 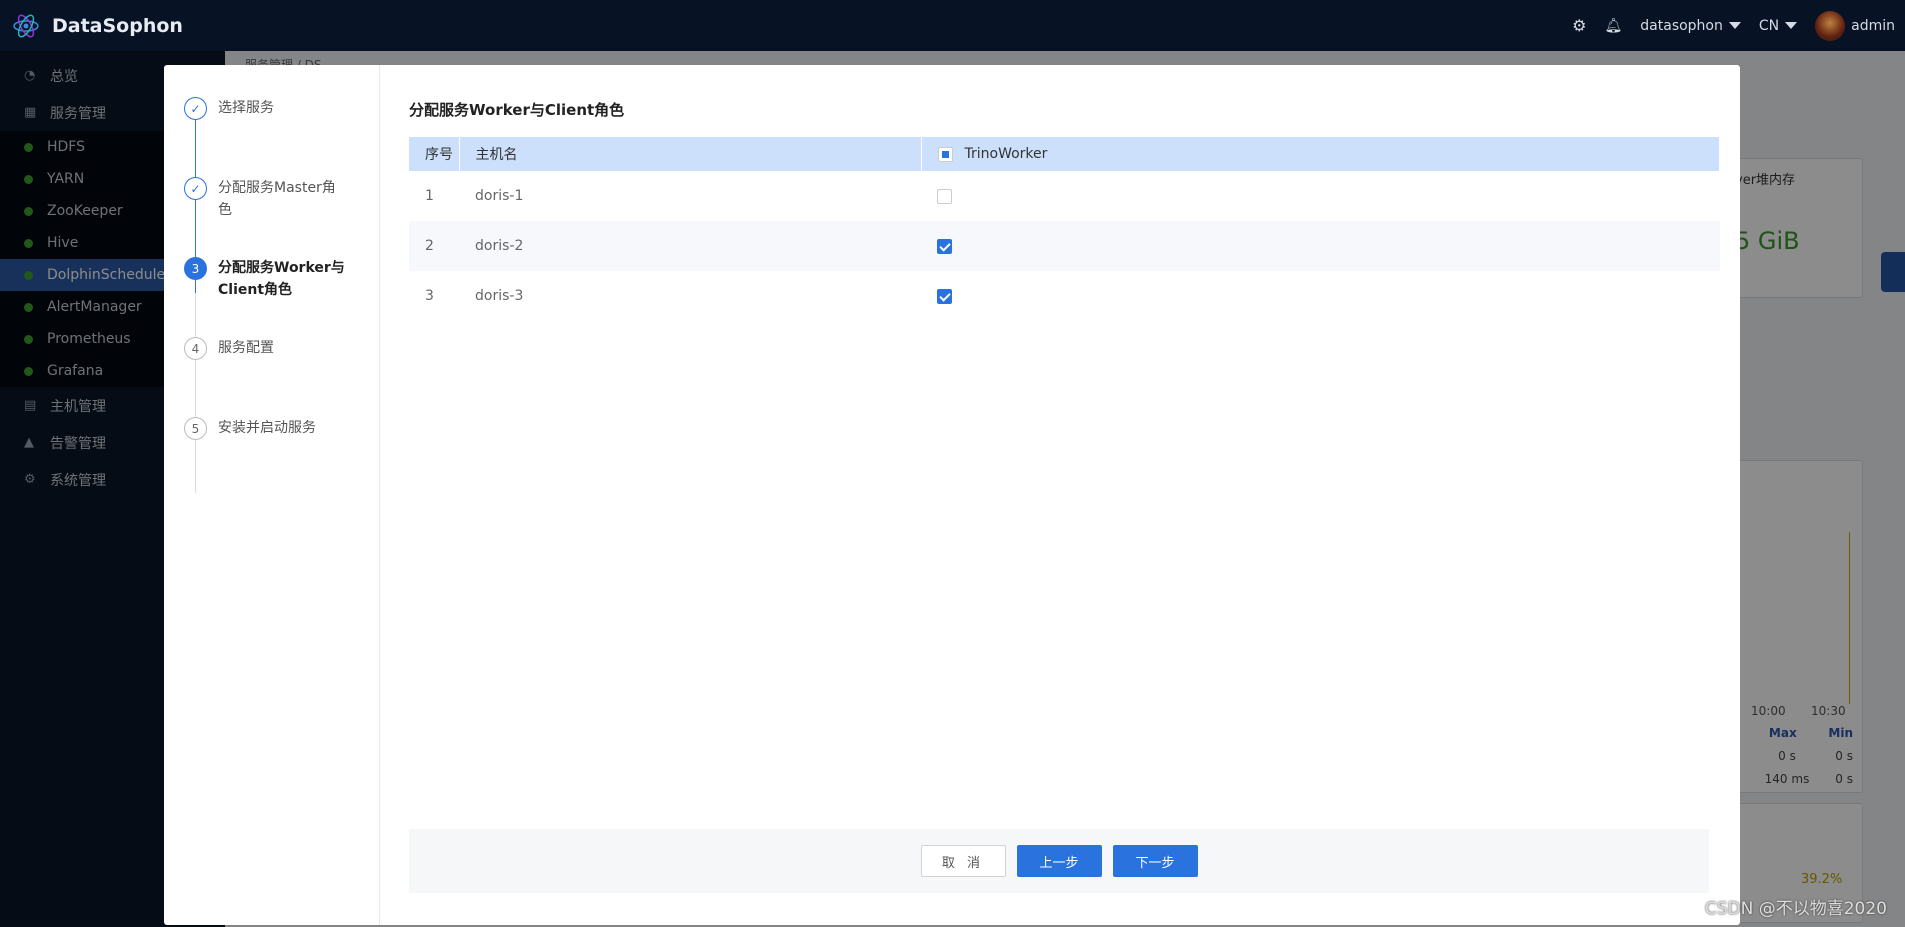 What do you see at coordinates (1006, 154) in the screenshot?
I see `role-name: TrinoWorker` at bounding box center [1006, 154].